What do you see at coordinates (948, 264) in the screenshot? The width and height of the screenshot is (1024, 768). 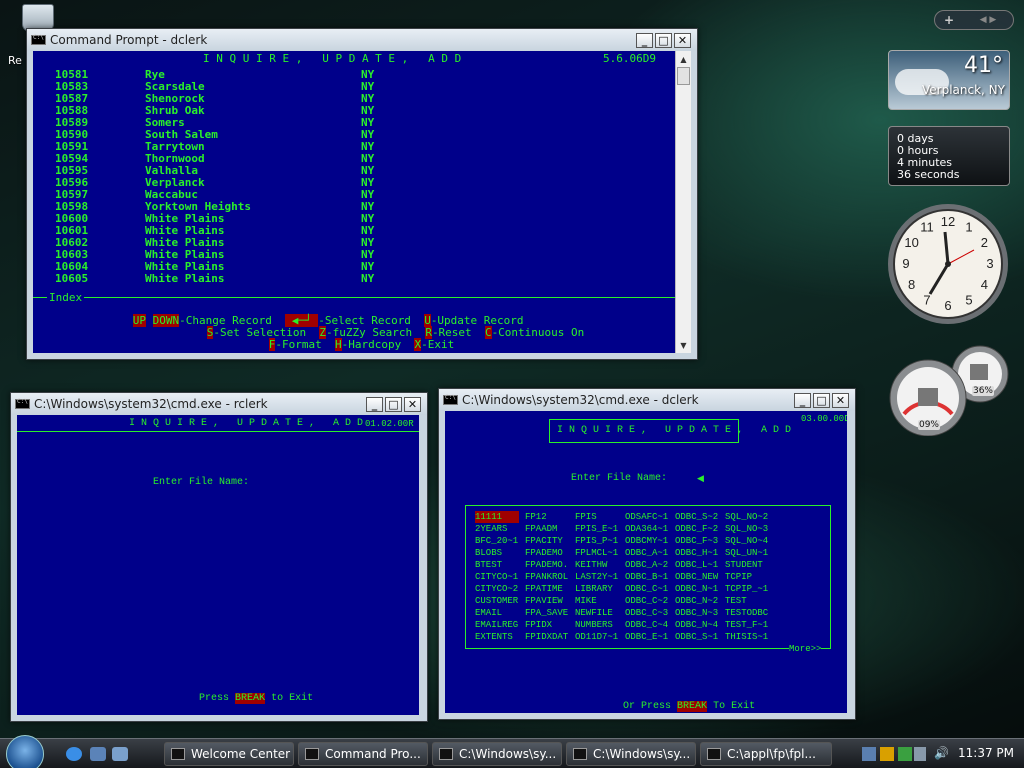 I see `clock-gadget: 12 1 2 3 4 5 6 7 8 9 10 11` at bounding box center [948, 264].